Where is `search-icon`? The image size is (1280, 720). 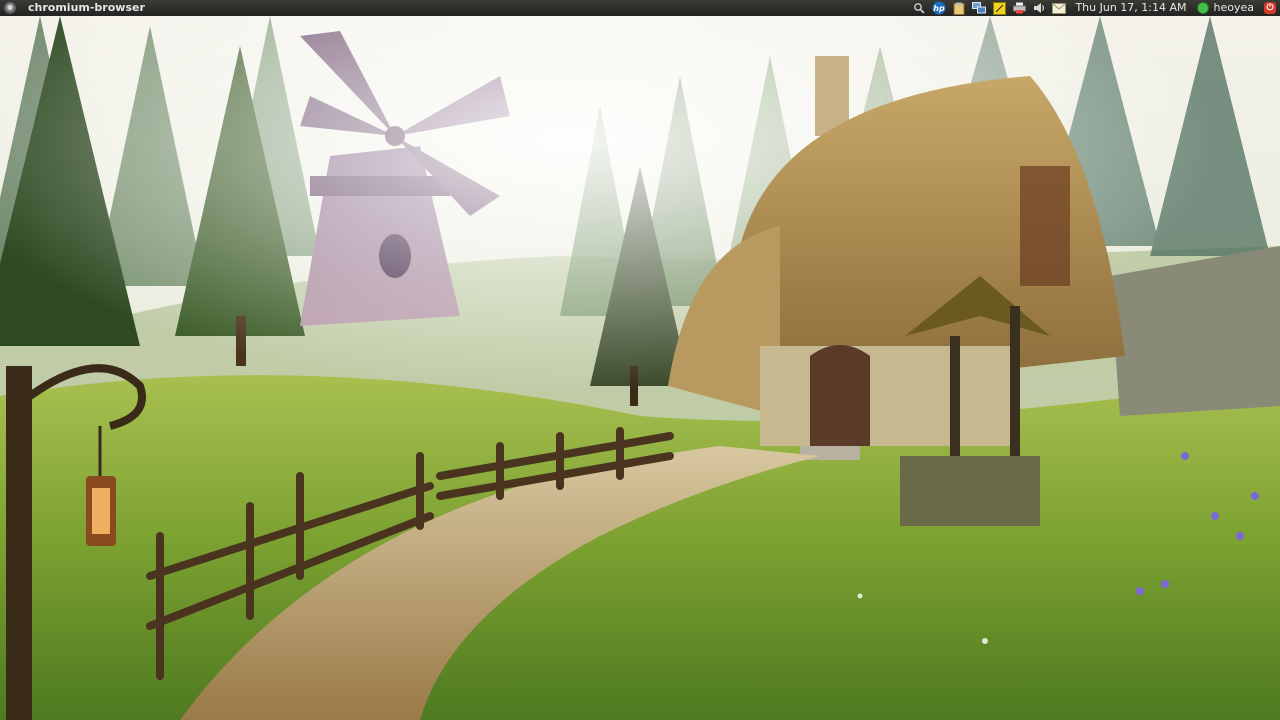
search-icon is located at coordinates (919, 8).